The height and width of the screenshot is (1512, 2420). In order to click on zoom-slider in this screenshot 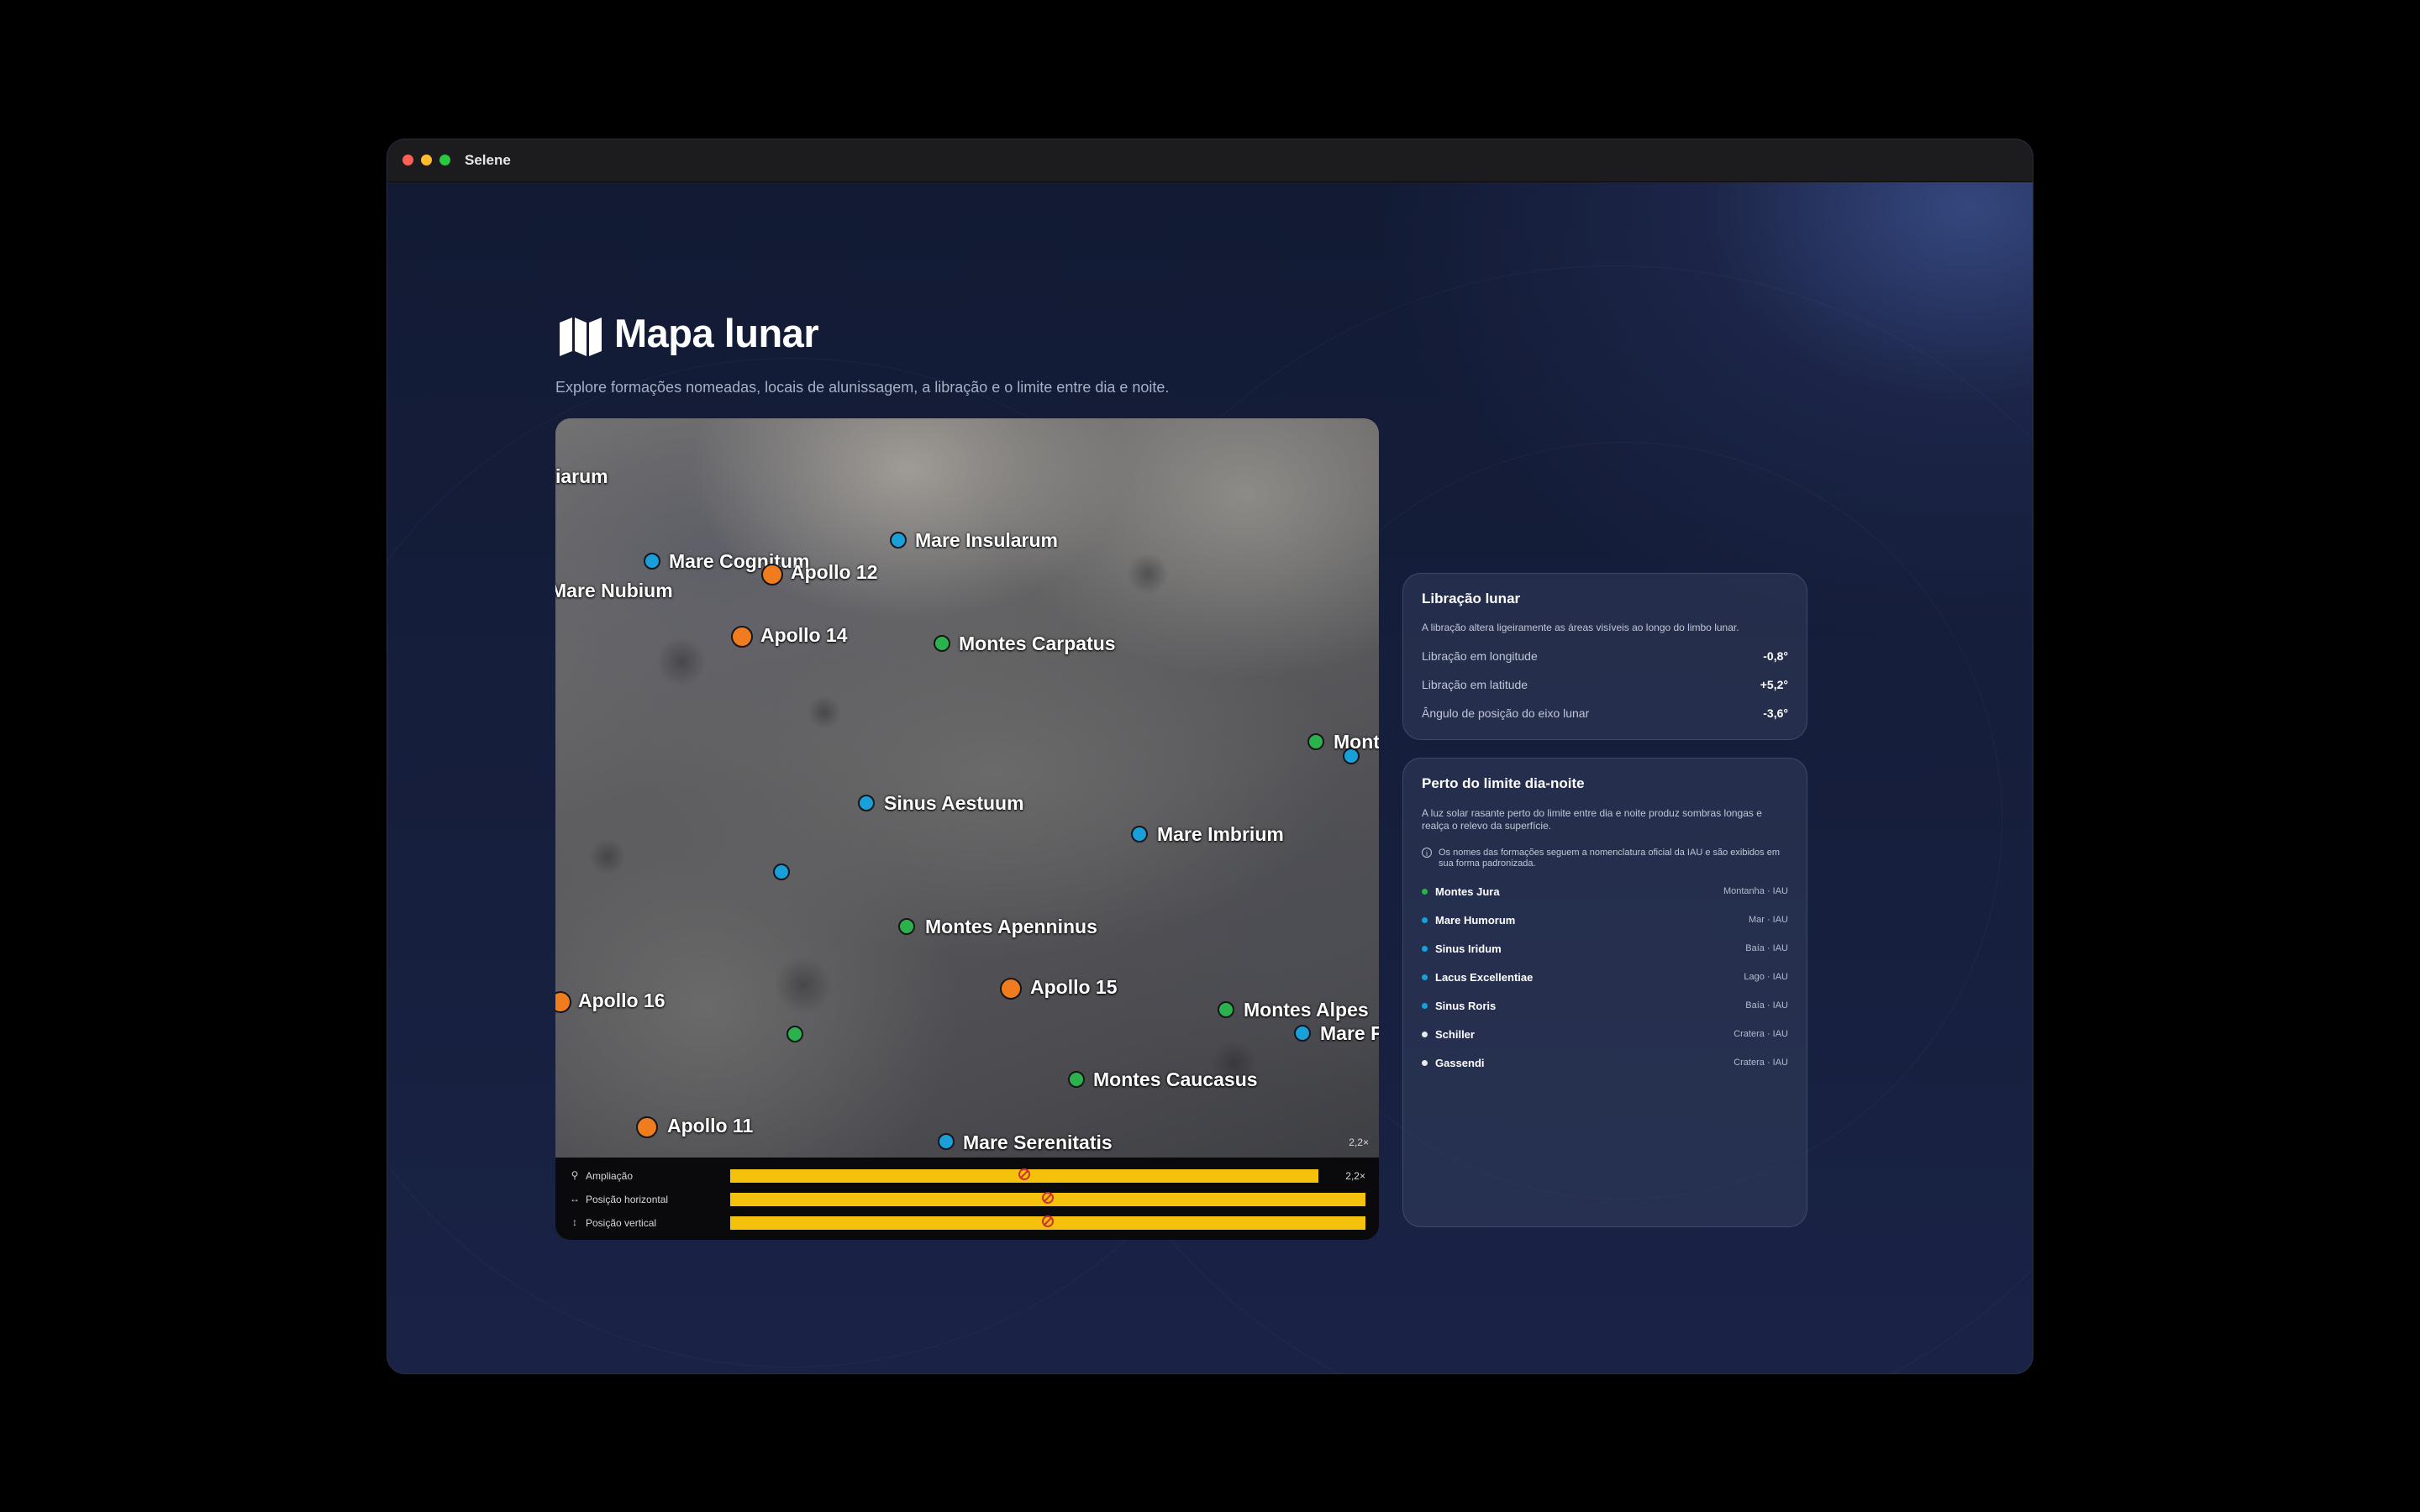, I will do `click(1024, 1175)`.